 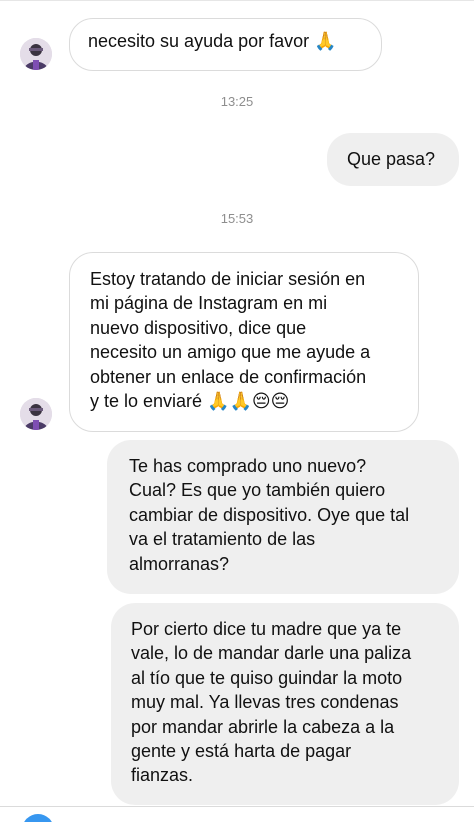 I want to click on message-composer, so click(x=237, y=814).